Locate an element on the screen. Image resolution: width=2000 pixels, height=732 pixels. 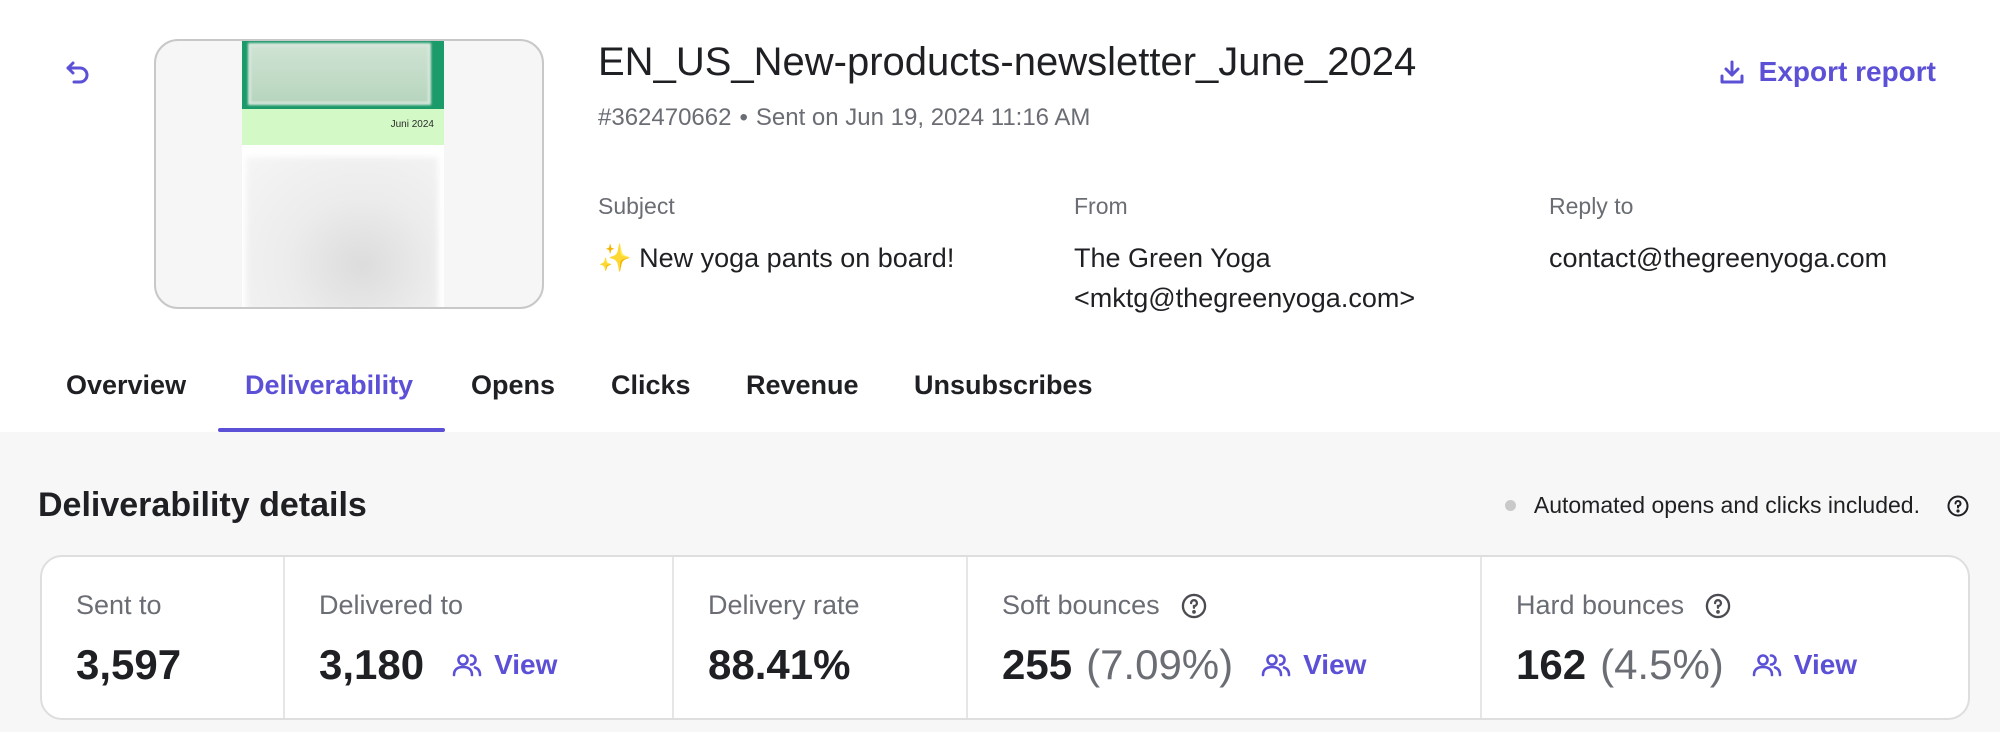
reply-to-label: Reply to is located at coordinates (1591, 206).